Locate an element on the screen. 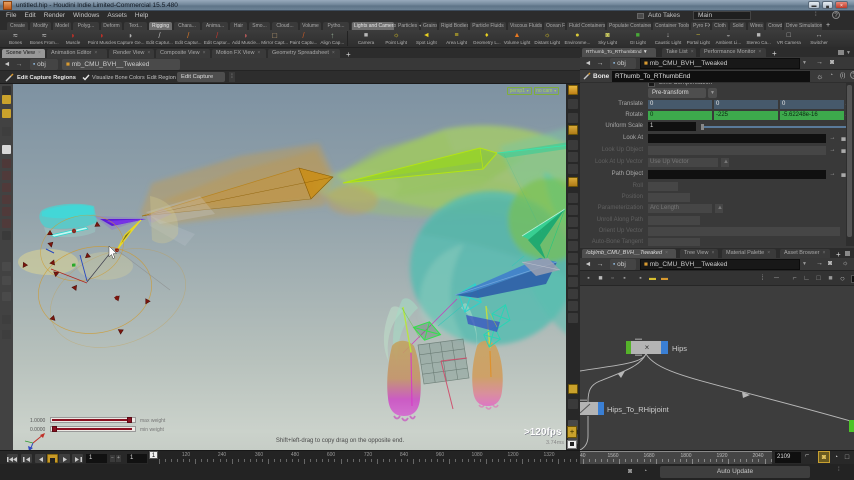 The width and height of the screenshot is (854, 480). svg-text: Hips_To_RHipjoint is located at coordinates (638, 409).